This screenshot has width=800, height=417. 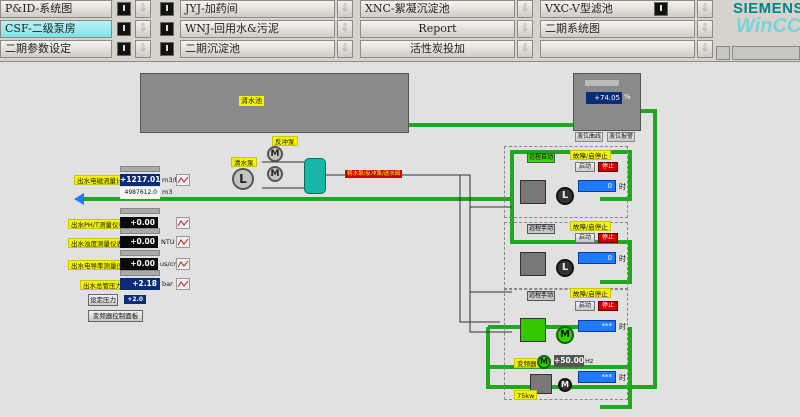 I want to click on vfd-frequency: +50.00, so click(x=569, y=361).